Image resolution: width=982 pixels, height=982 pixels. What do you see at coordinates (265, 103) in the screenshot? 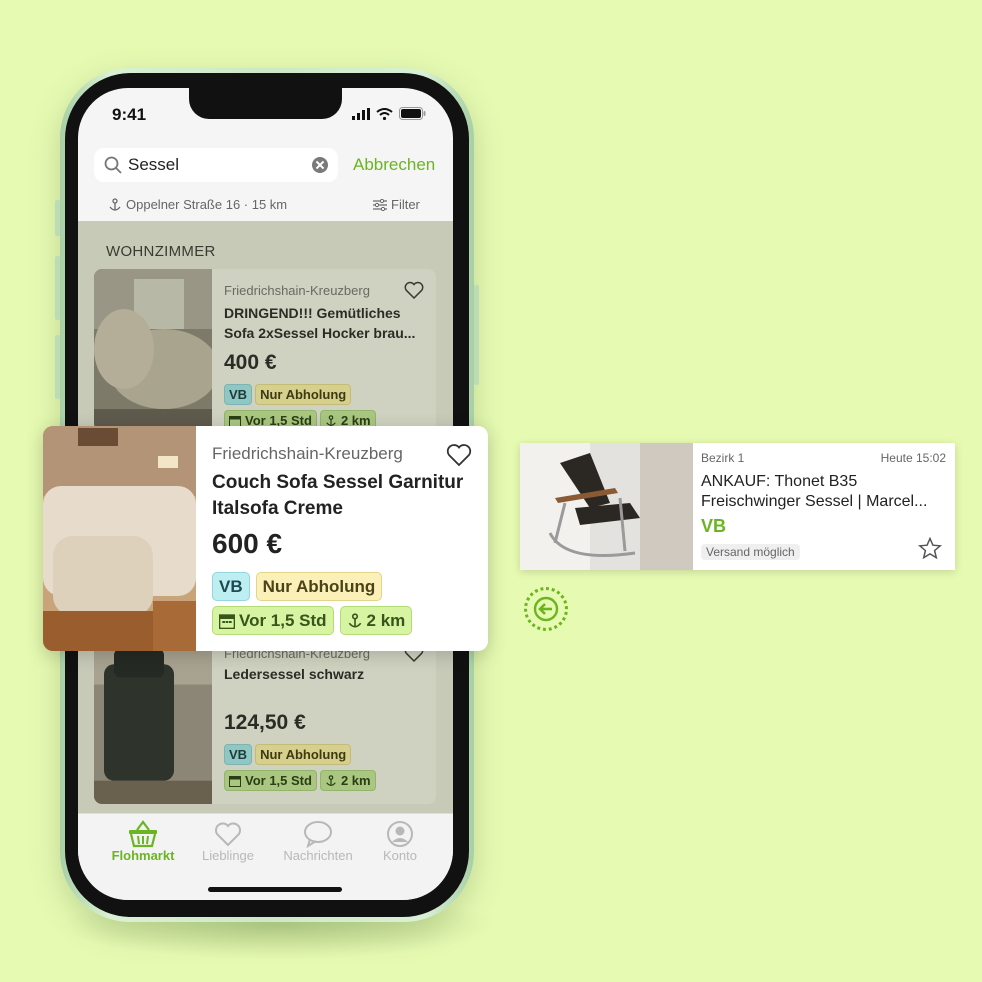
I see `notch` at bounding box center [265, 103].